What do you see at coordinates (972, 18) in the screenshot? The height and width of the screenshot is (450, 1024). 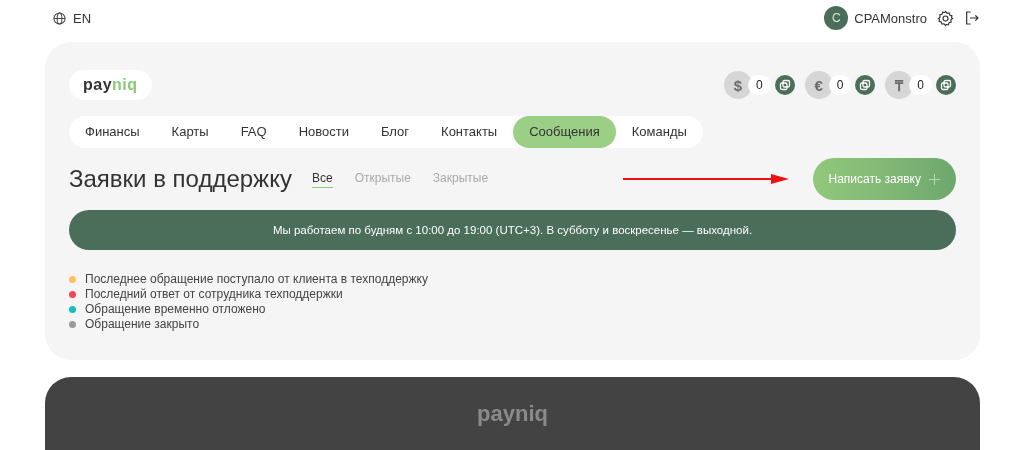 I see `logout-icon` at bounding box center [972, 18].